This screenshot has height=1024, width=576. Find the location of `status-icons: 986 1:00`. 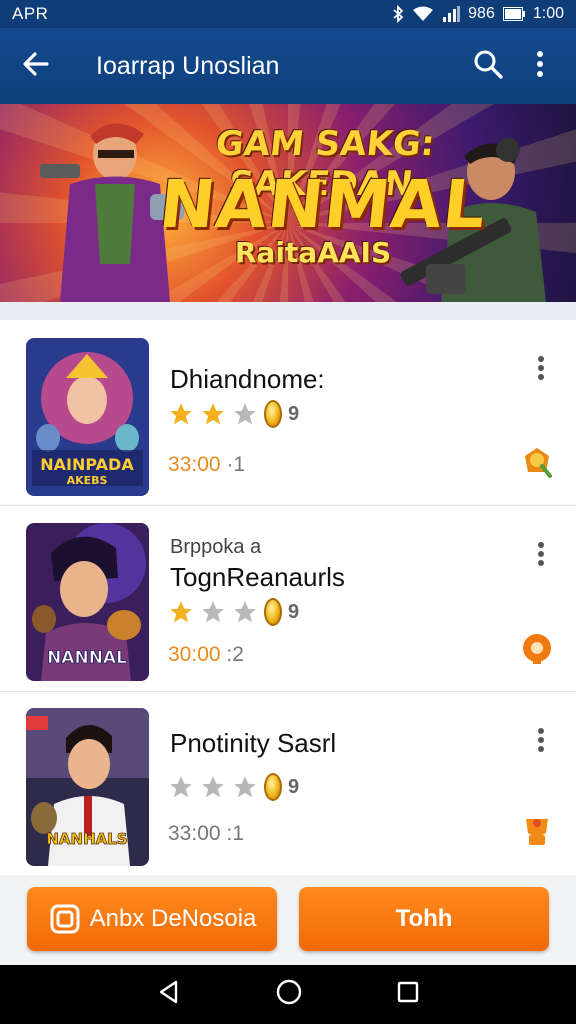

status-icons: 986 1:00 is located at coordinates (478, 14).